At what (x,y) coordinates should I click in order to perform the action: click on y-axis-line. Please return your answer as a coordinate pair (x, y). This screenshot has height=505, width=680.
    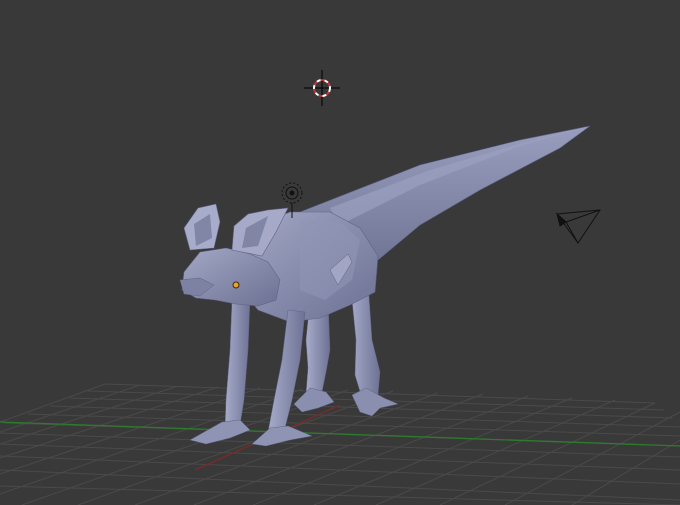
    Looking at the image, I should click on (340, 434).